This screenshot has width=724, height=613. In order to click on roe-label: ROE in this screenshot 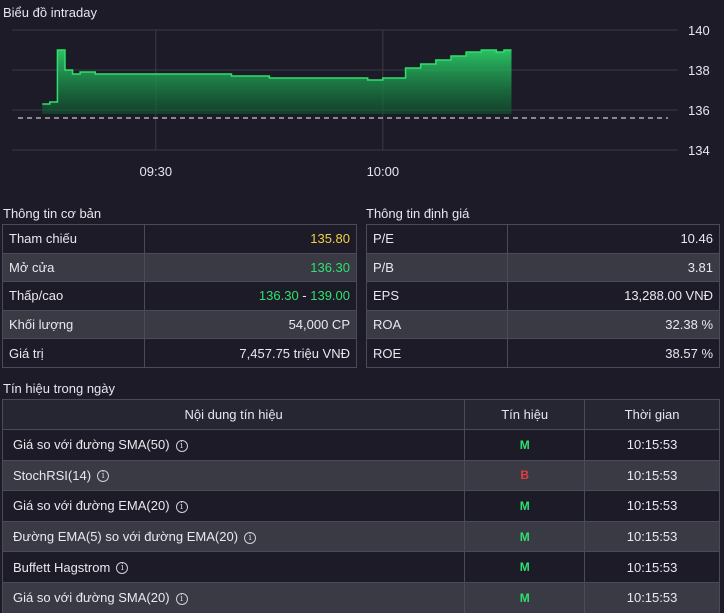, I will do `click(437, 353)`.